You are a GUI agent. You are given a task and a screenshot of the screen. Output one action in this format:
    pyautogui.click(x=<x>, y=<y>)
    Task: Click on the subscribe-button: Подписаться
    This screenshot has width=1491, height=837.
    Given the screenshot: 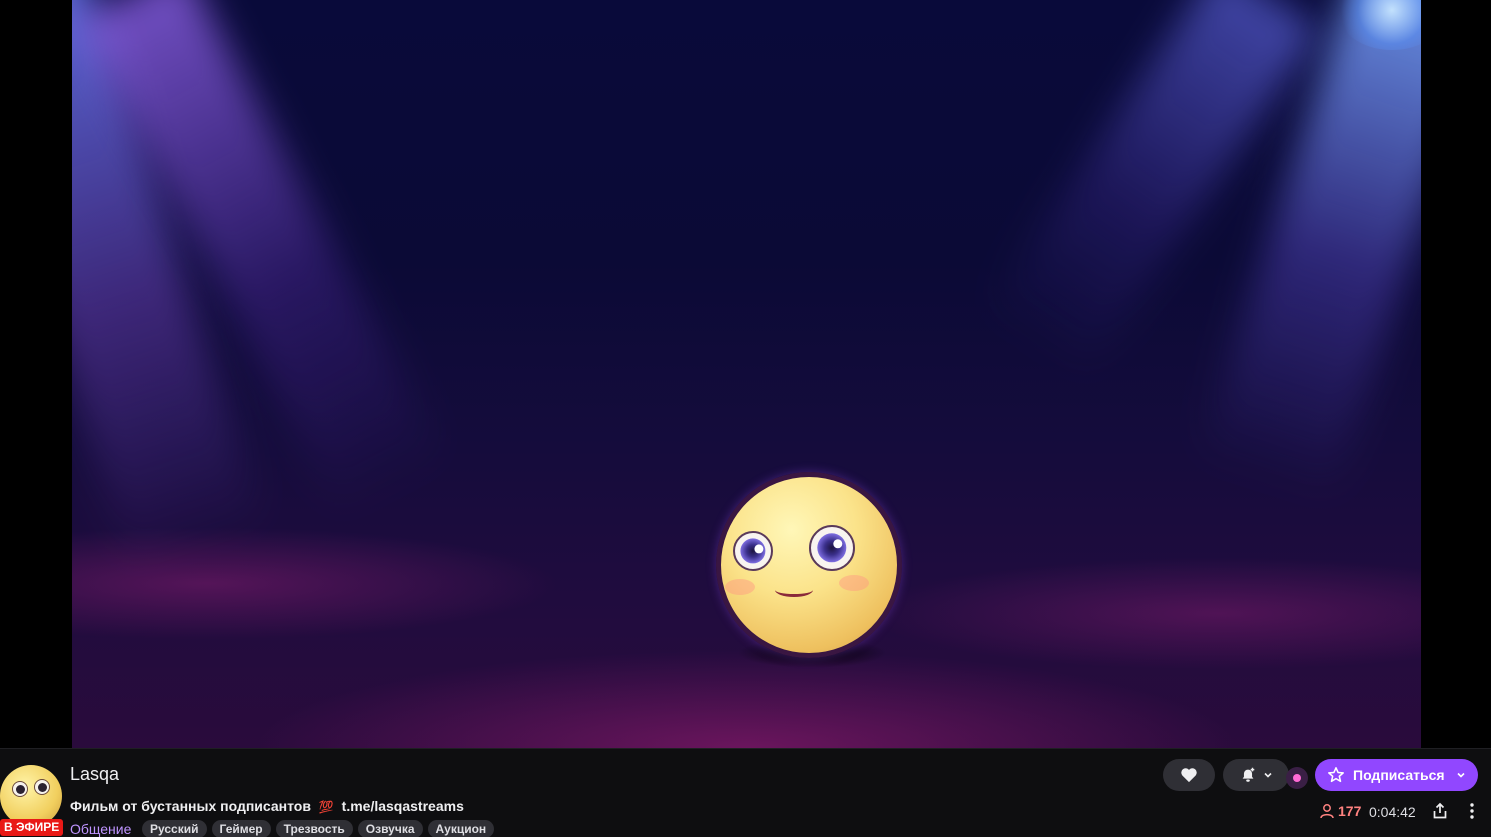 What is the action you would take?
    pyautogui.click(x=1396, y=775)
    